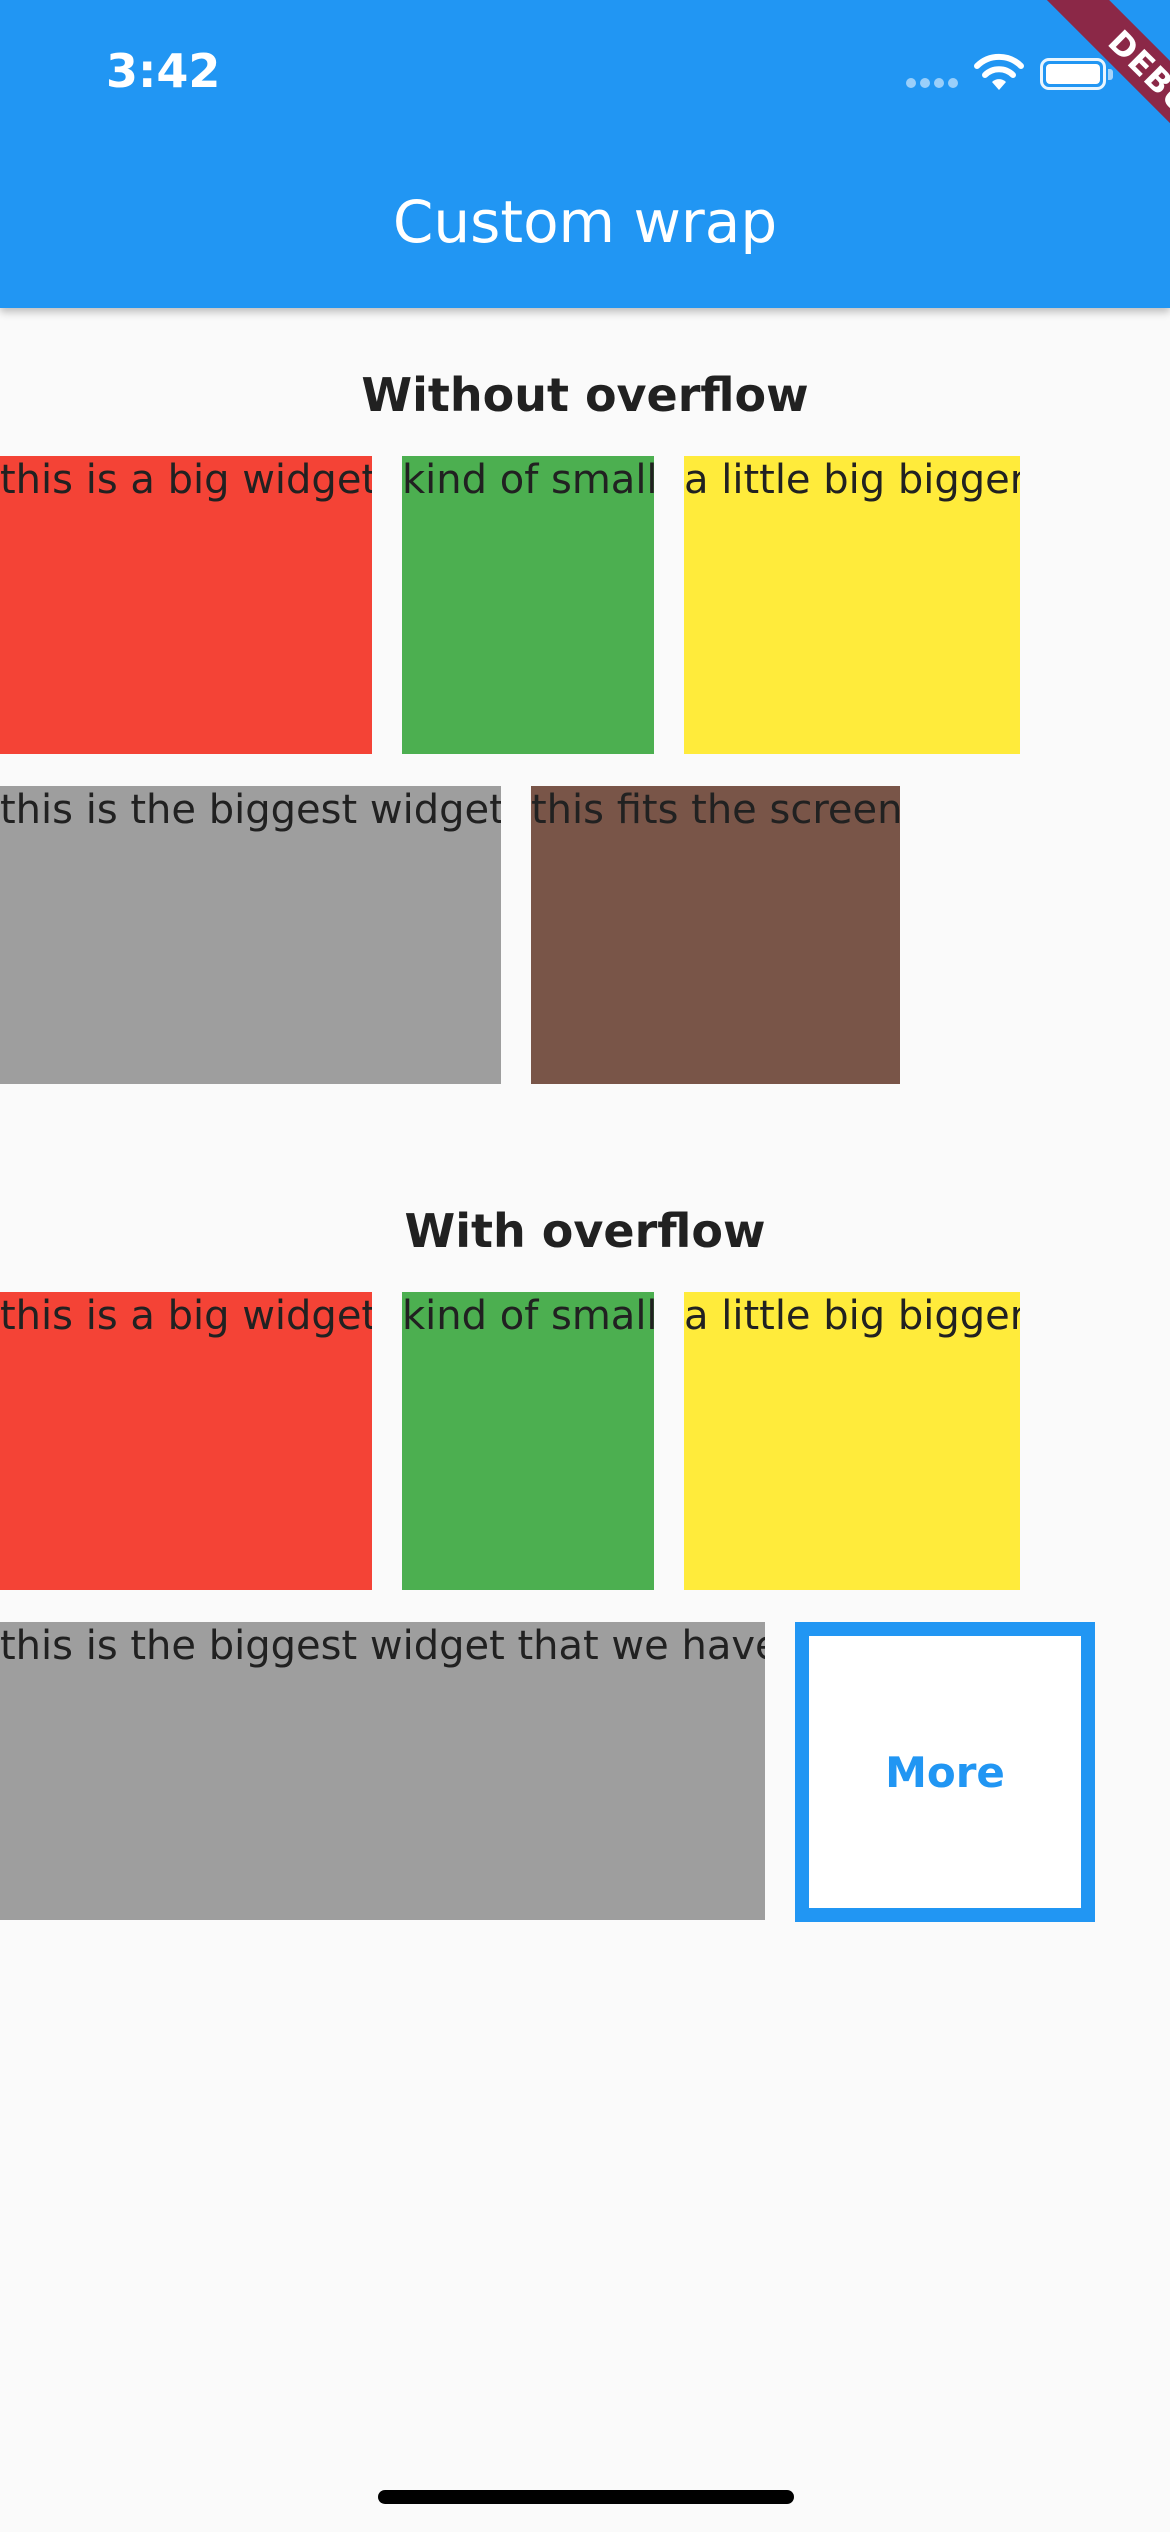 Image resolution: width=1170 pixels, height=2532 pixels. What do you see at coordinates (250, 935) in the screenshot?
I see `wrap-item-biggest-widget: this is the biggest widget` at bounding box center [250, 935].